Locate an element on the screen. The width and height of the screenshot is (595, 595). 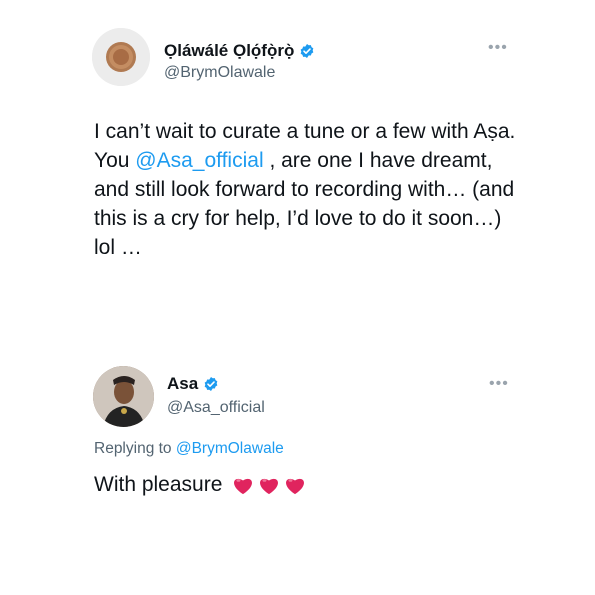
coin-logo-icon is located at coordinates (121, 57).